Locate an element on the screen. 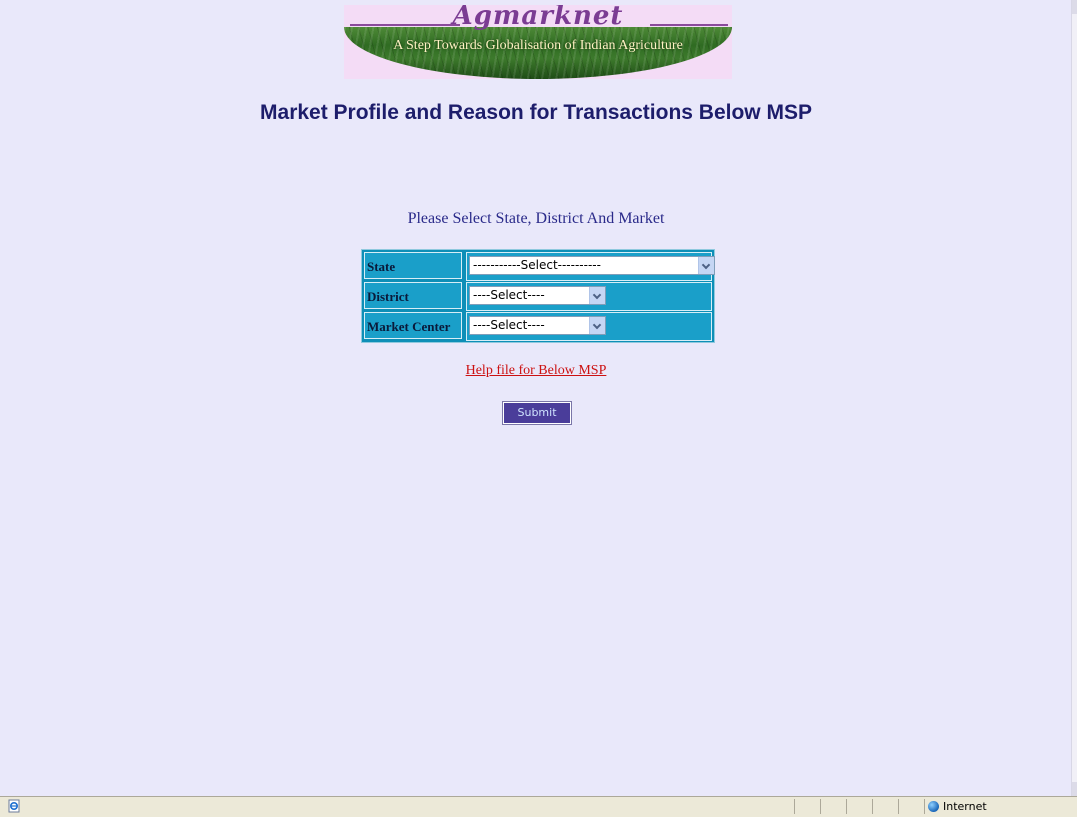  form-row-state: State -----------Select---------- is located at coordinates (539, 266).